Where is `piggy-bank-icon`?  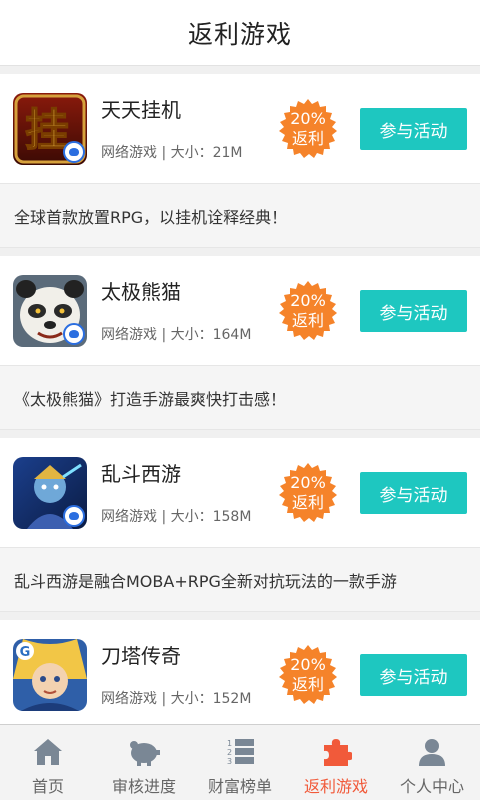 piggy-bank-icon is located at coordinates (145, 753).